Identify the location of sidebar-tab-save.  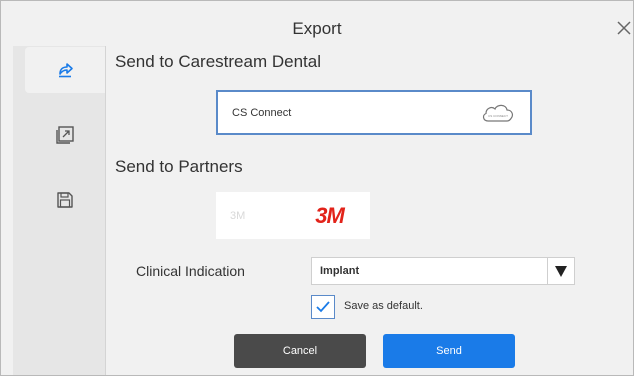
(65, 200).